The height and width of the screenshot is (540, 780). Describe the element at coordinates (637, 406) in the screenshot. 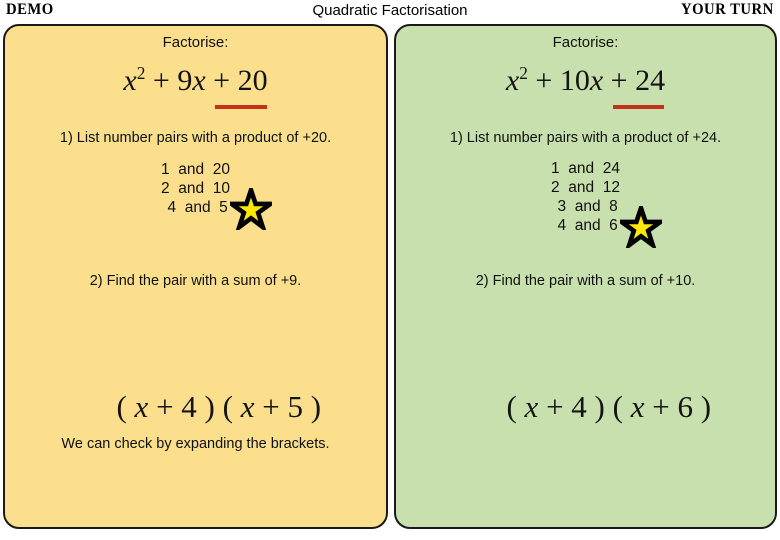

I see `your-turn-factored-var-2: x` at that location.